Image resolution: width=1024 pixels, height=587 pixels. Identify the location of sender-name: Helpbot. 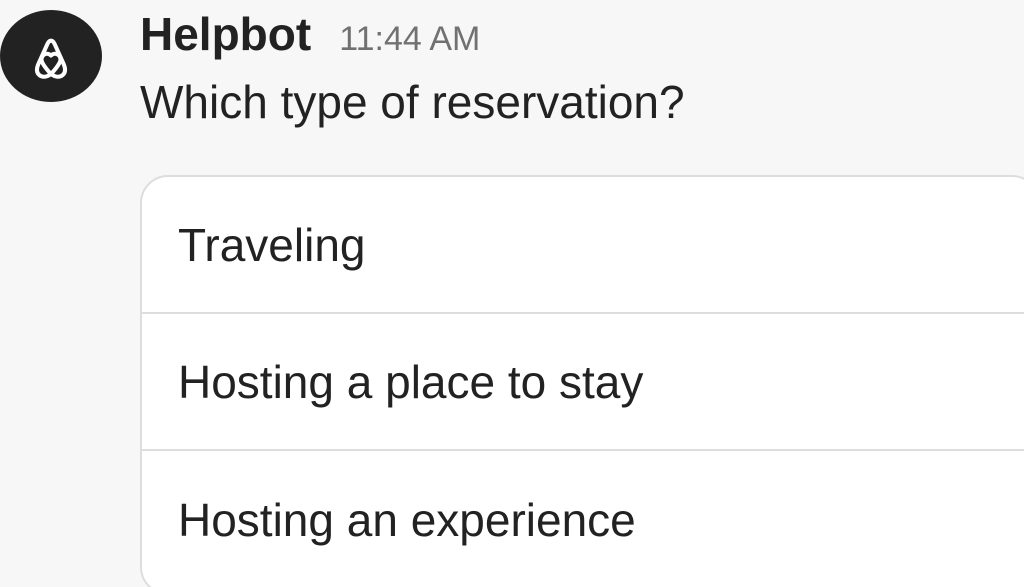
(226, 34).